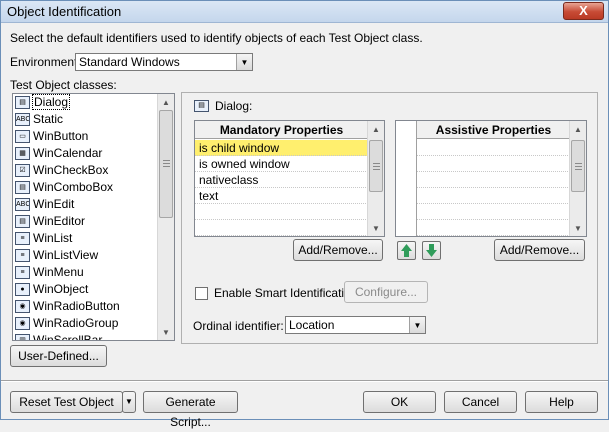  I want to click on environment-label: Environment:, so click(45, 62).